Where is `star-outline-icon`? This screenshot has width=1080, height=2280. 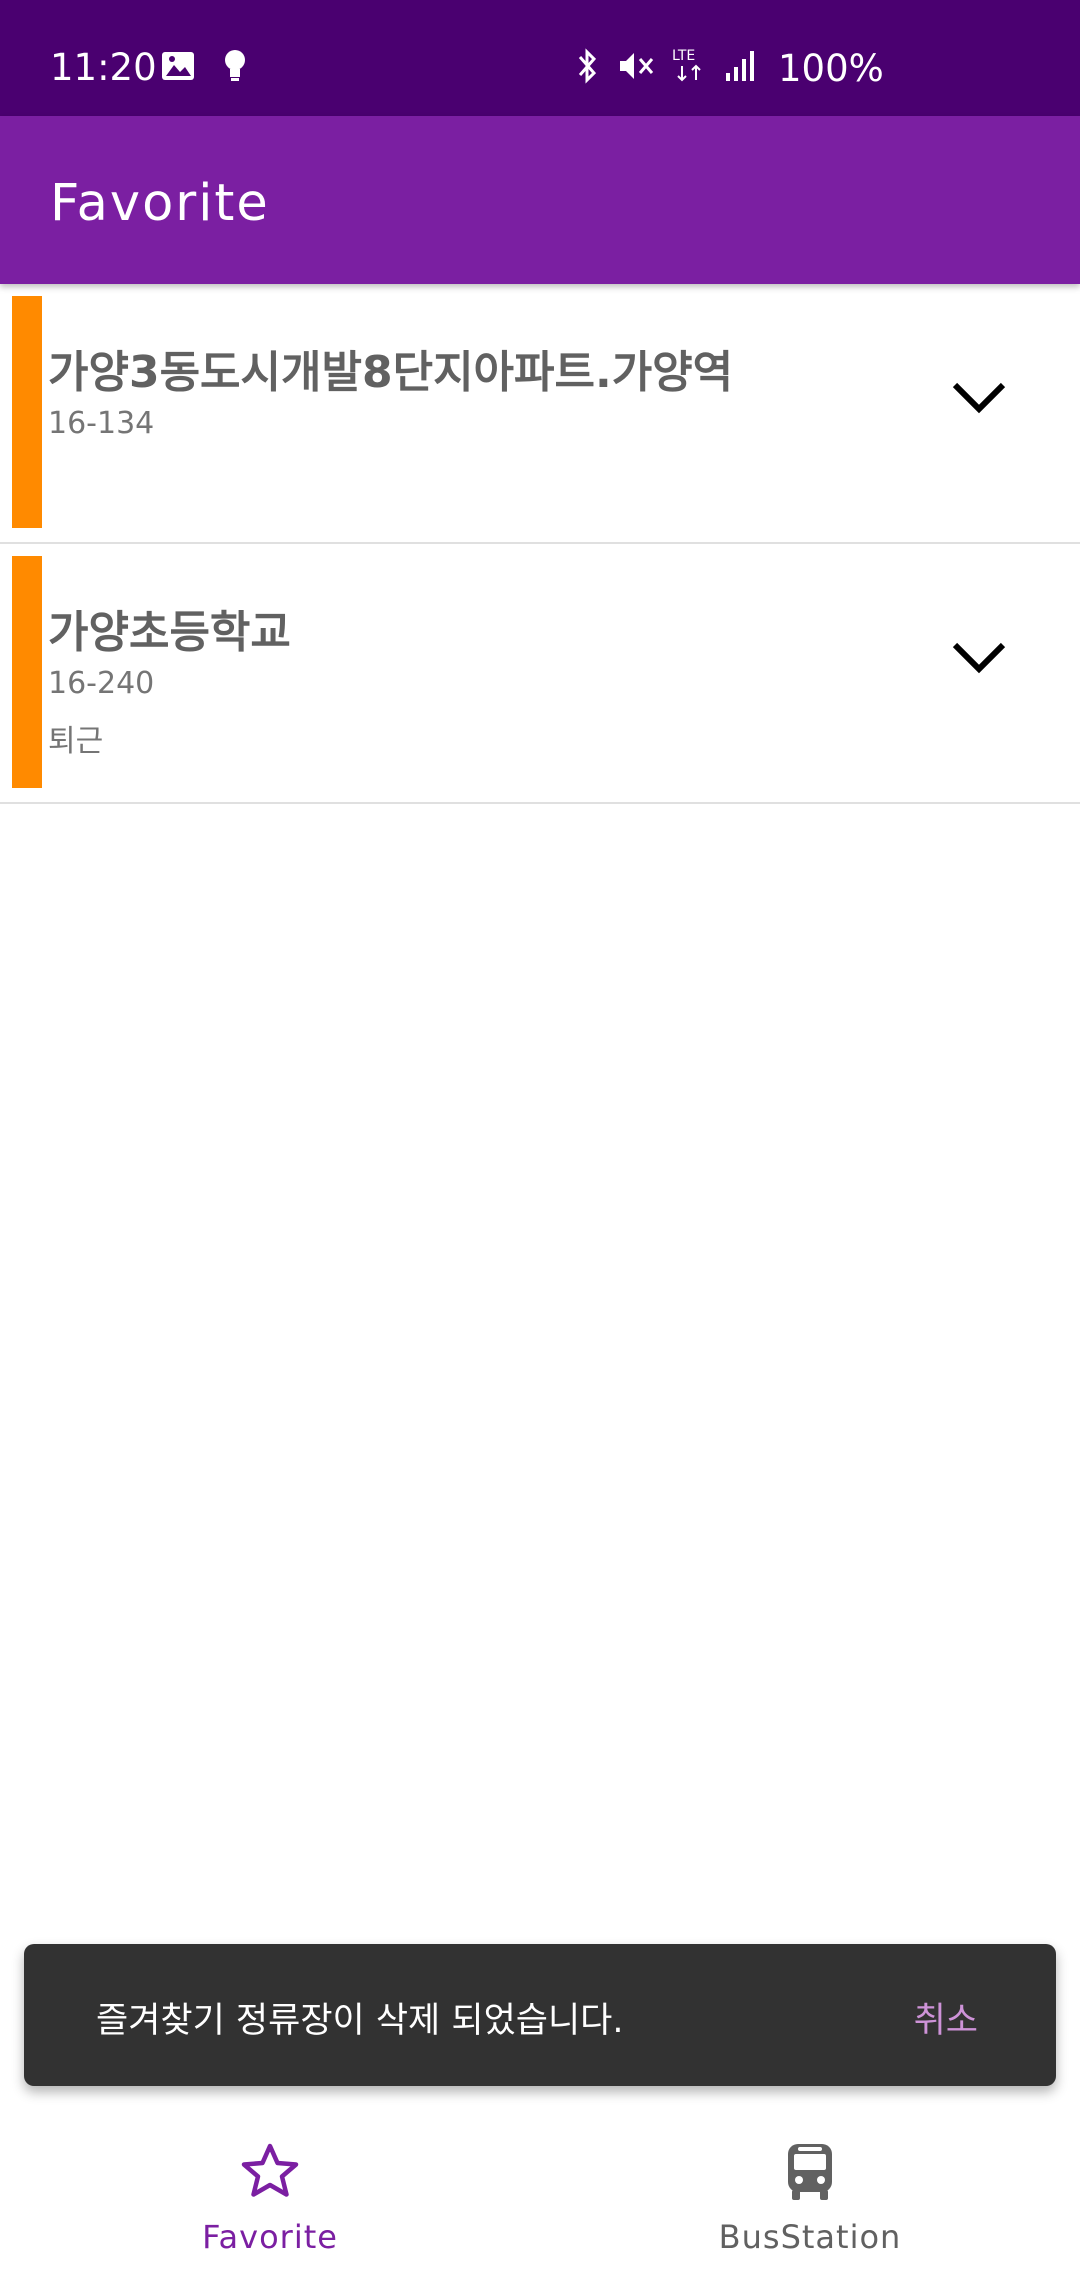 star-outline-icon is located at coordinates (270, 2172).